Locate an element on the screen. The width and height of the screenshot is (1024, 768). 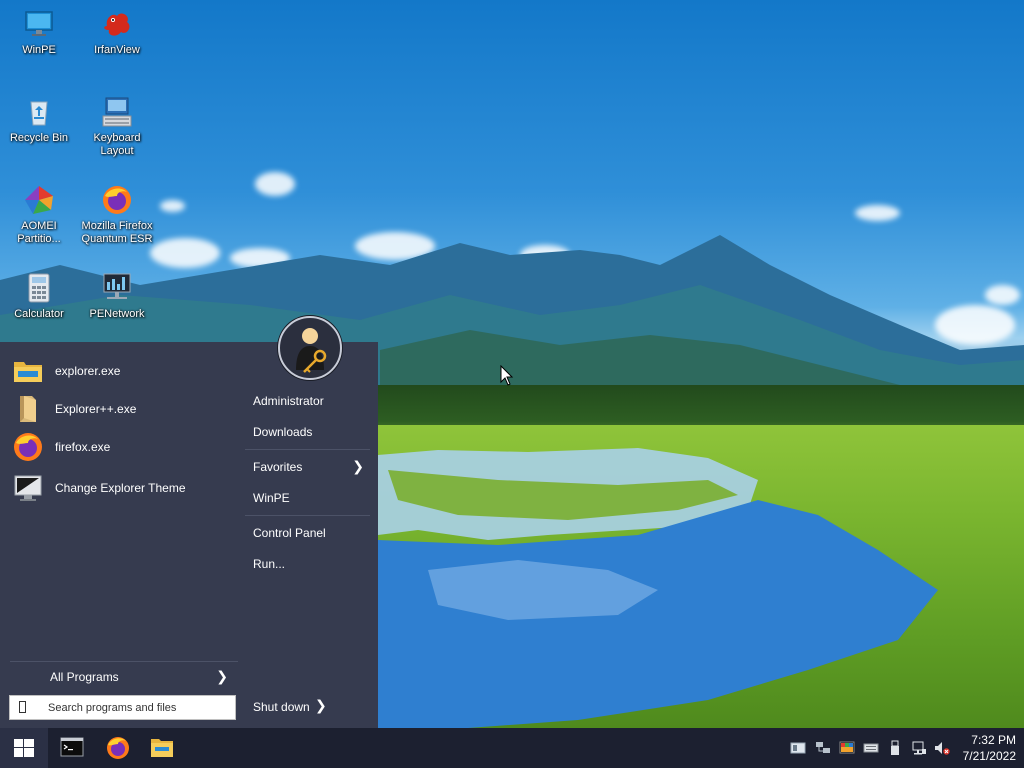
places-item-favorites: Favorites ❯ is located at coordinates (307, 467).